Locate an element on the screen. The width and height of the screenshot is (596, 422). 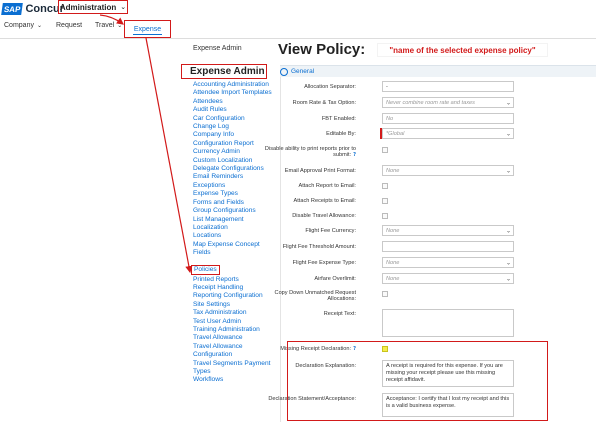
flight-fee-expense-type-value: None is located at coordinates (393, 262).